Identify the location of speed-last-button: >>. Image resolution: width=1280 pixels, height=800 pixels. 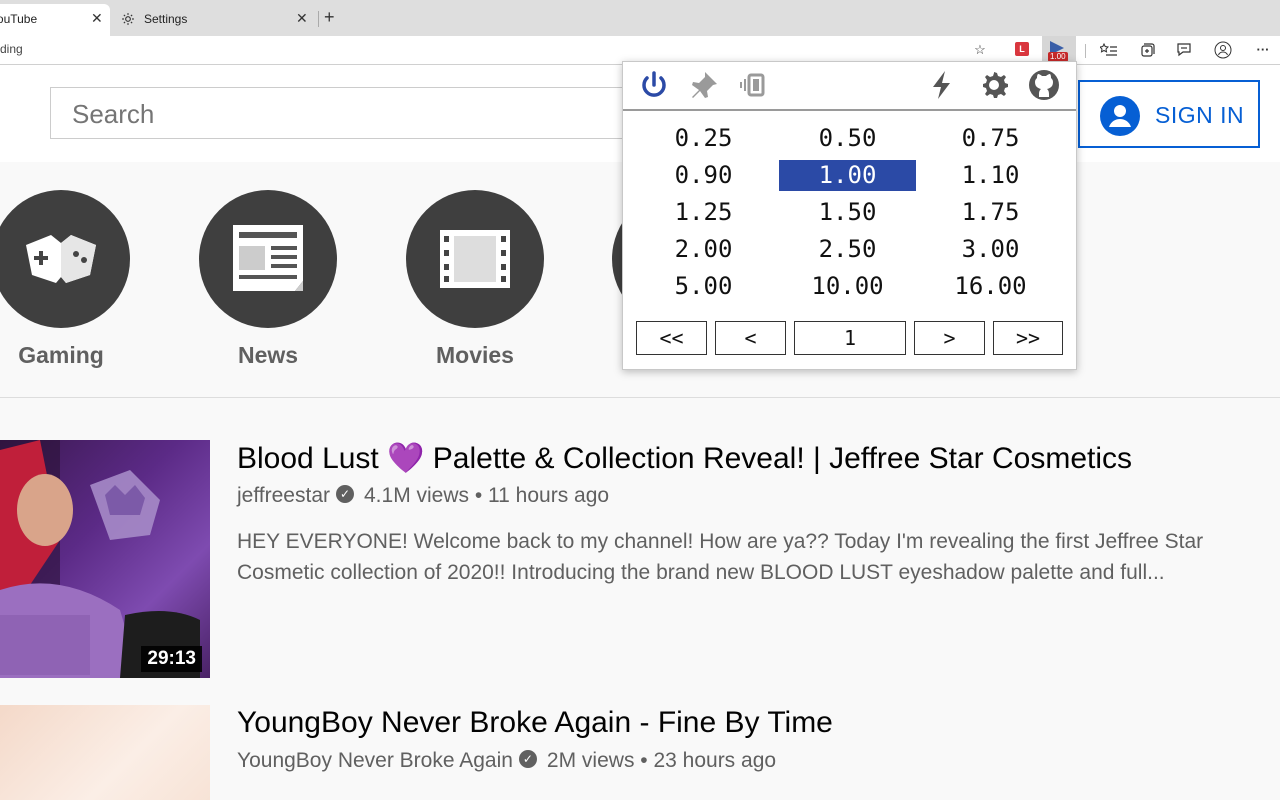
(1028, 338).